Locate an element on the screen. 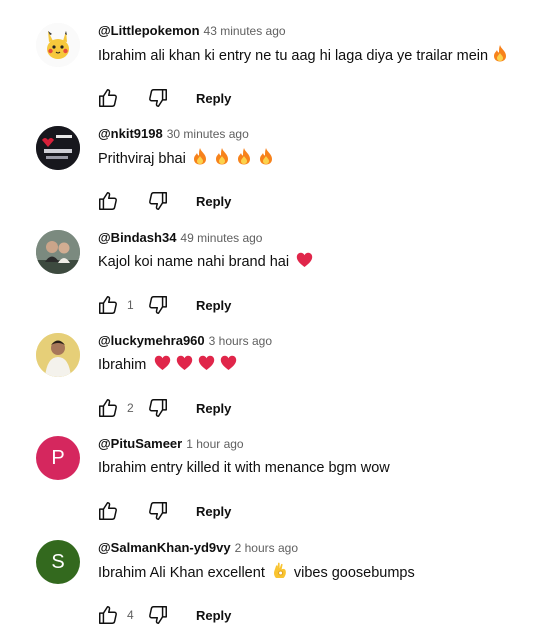  comment-header: @luckymehra960 3 hours ago is located at coordinates (185, 341).